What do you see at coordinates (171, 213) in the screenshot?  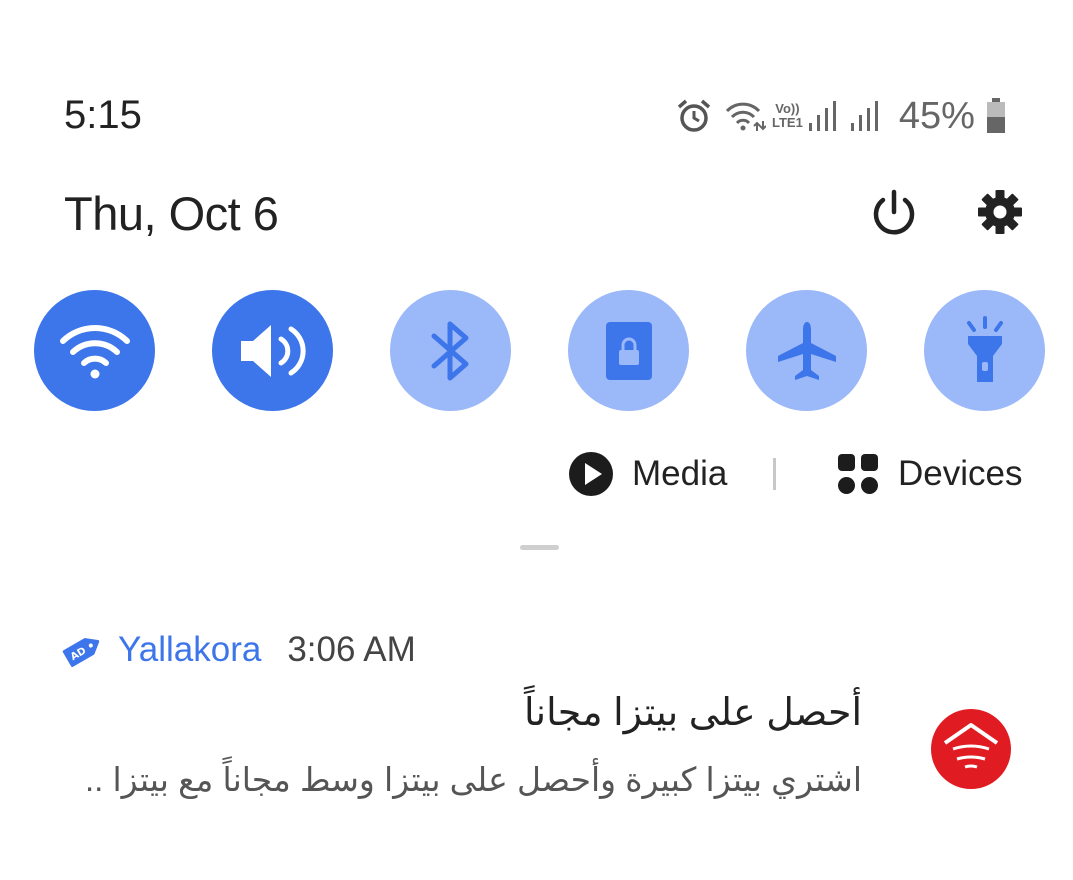 I see `date-label: Thu, Oct 6` at bounding box center [171, 213].